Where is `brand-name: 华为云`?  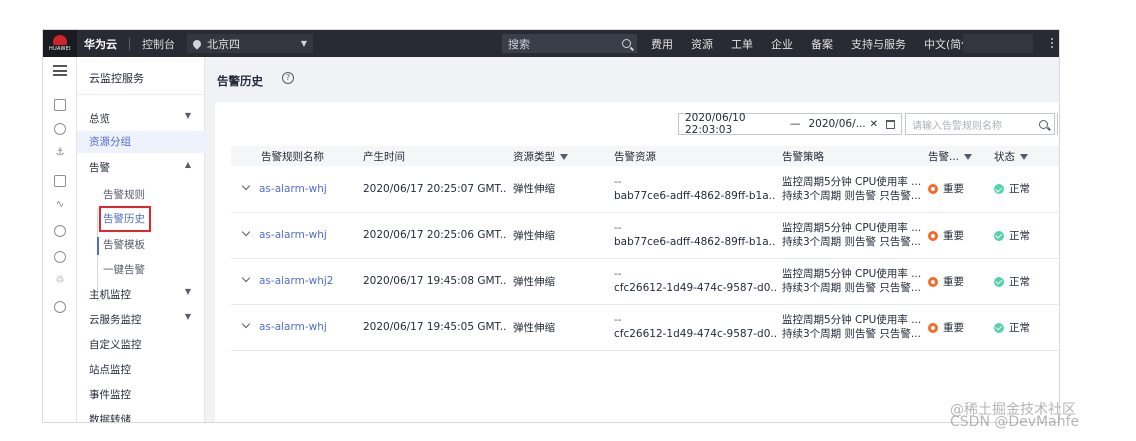 brand-name: 华为云 is located at coordinates (100, 44).